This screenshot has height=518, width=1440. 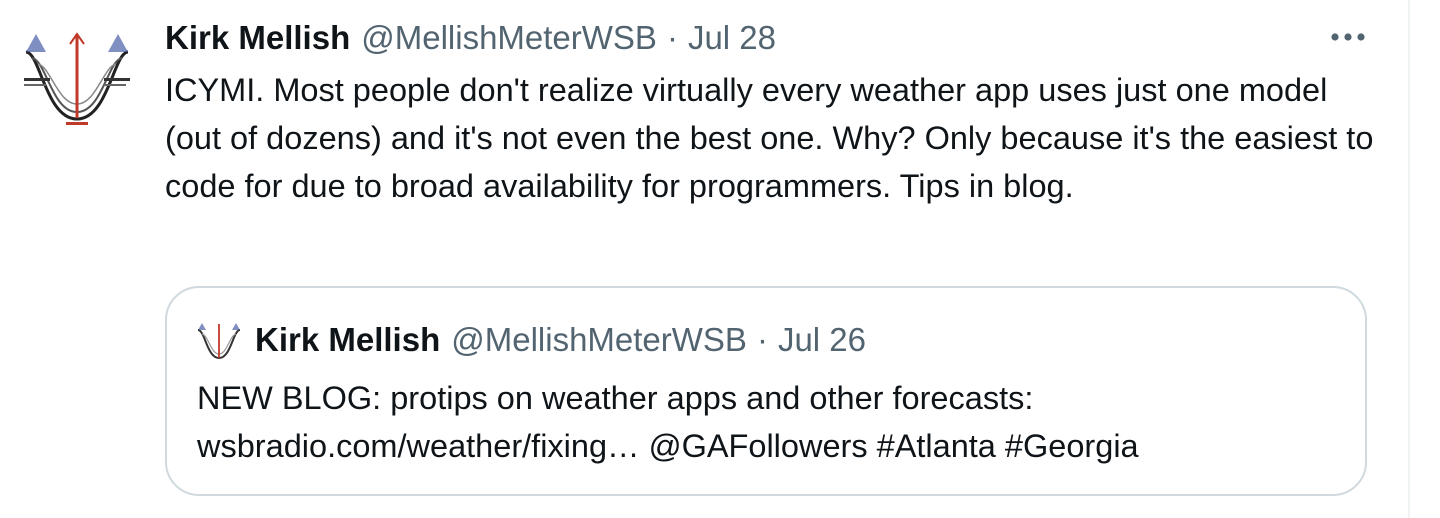 I want to click on quoted-author-handle: @MellishMeterWSB, so click(x=599, y=340).